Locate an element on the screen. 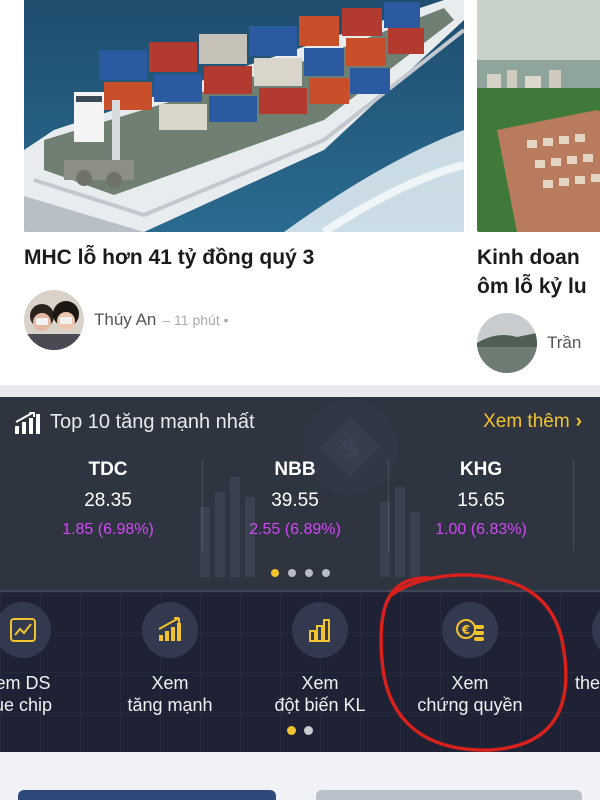 The image size is (600, 800). author-name-second: Trần is located at coordinates (564, 343).